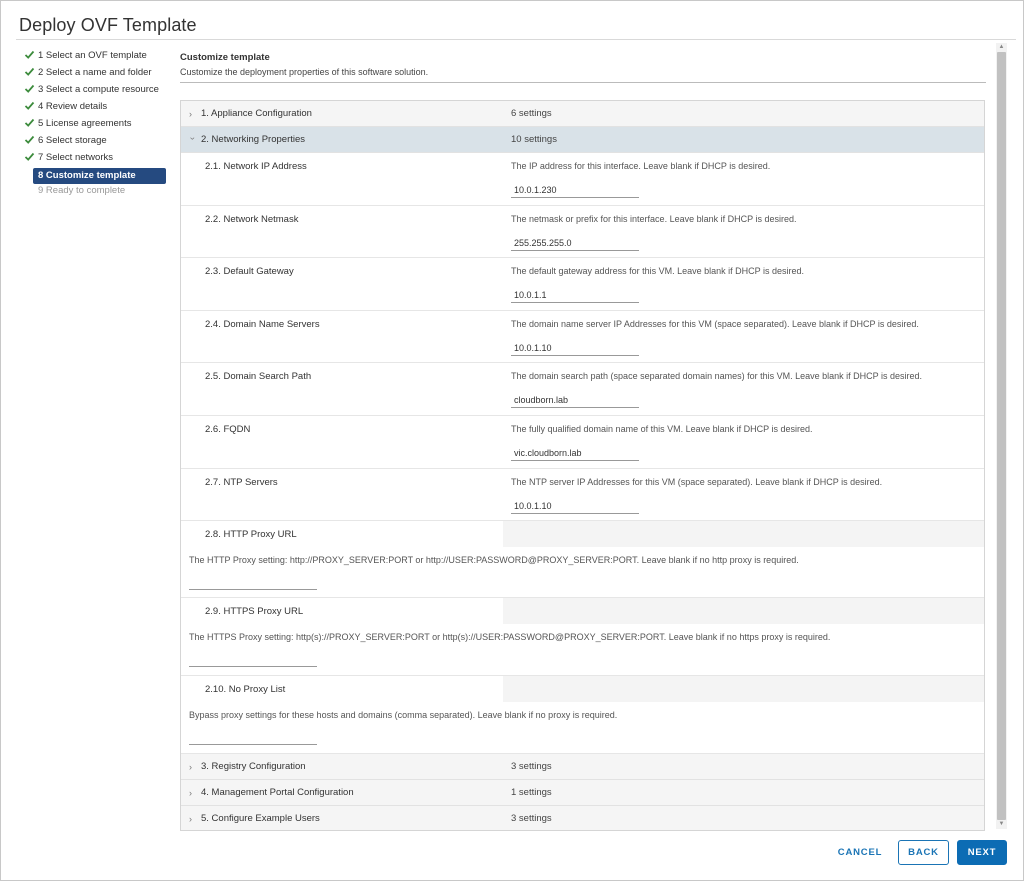  I want to click on prop-name: 2.8. HTTP Proxy URL, so click(251, 534).